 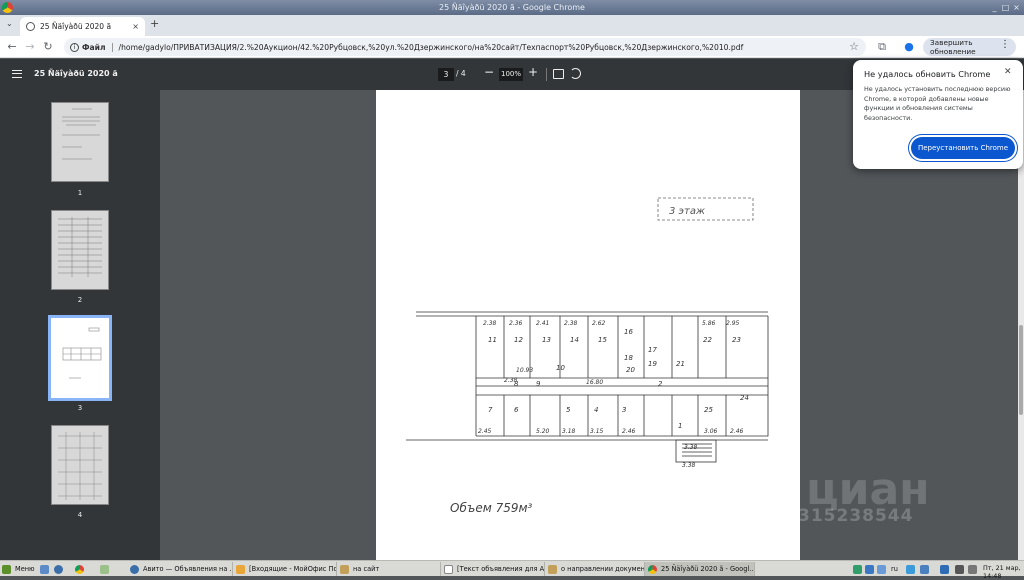 I want to click on scrollbar-thumb, so click(x=1021, y=370).